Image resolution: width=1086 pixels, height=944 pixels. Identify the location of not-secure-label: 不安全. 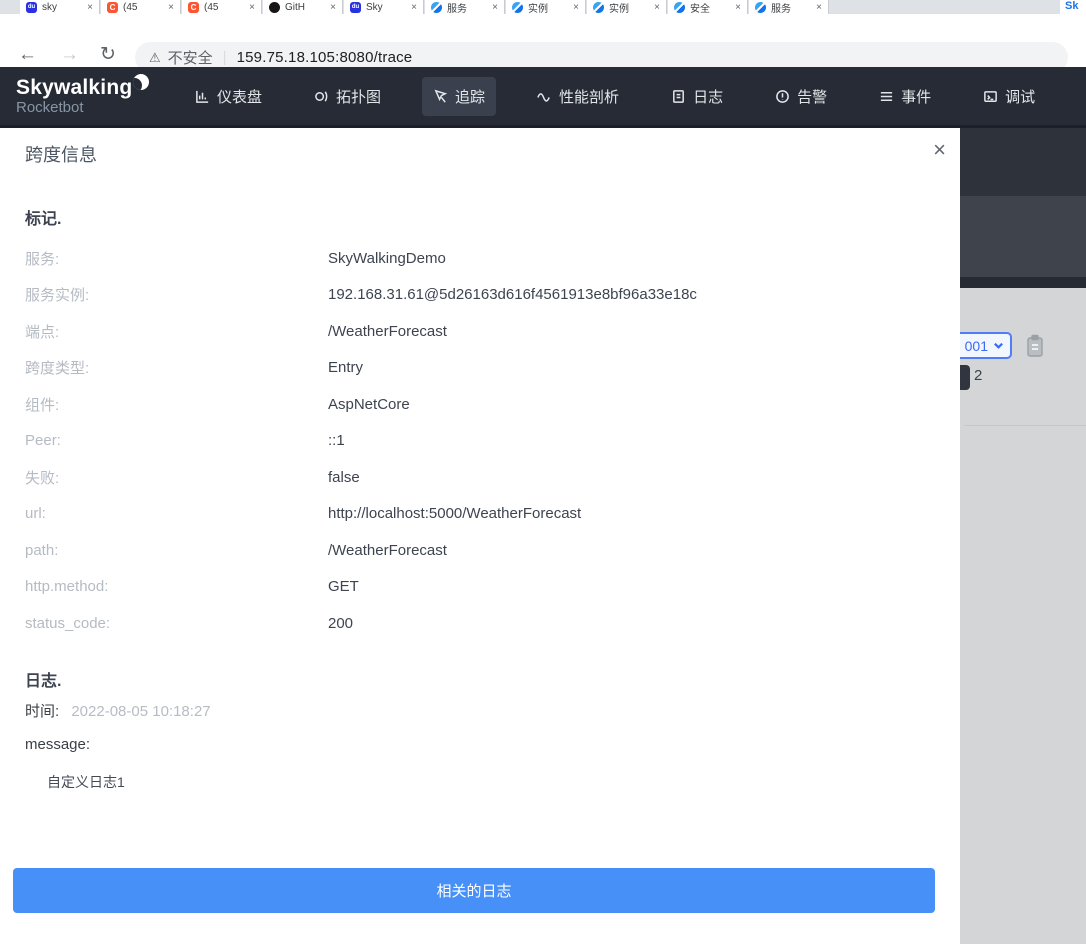
(190, 58).